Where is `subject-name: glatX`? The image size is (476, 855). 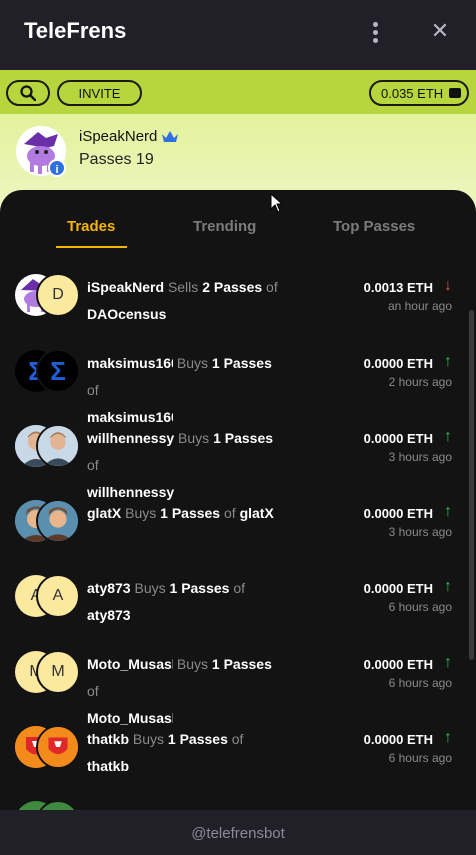 subject-name: glatX is located at coordinates (257, 513).